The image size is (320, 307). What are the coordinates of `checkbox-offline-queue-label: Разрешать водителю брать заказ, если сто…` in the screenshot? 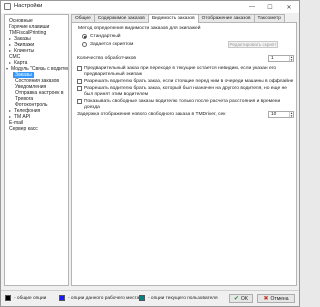 It's located at (189, 81).